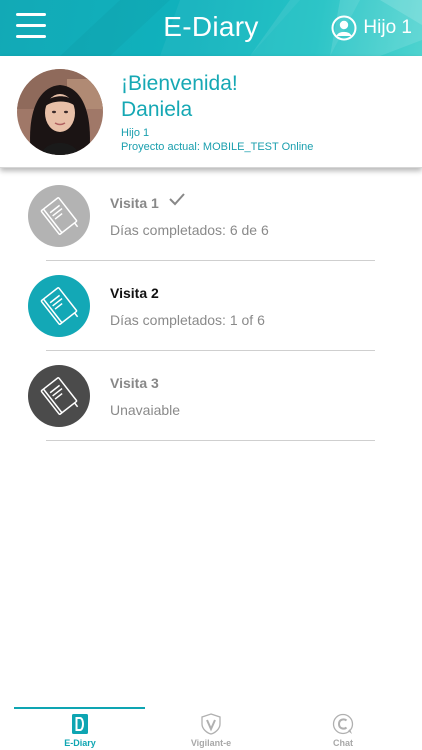 This screenshot has width=422, height=750. Describe the element at coordinates (211, 309) in the screenshot. I see `visit-item-2: Visita 2 Días completados: 1 of 6` at that location.